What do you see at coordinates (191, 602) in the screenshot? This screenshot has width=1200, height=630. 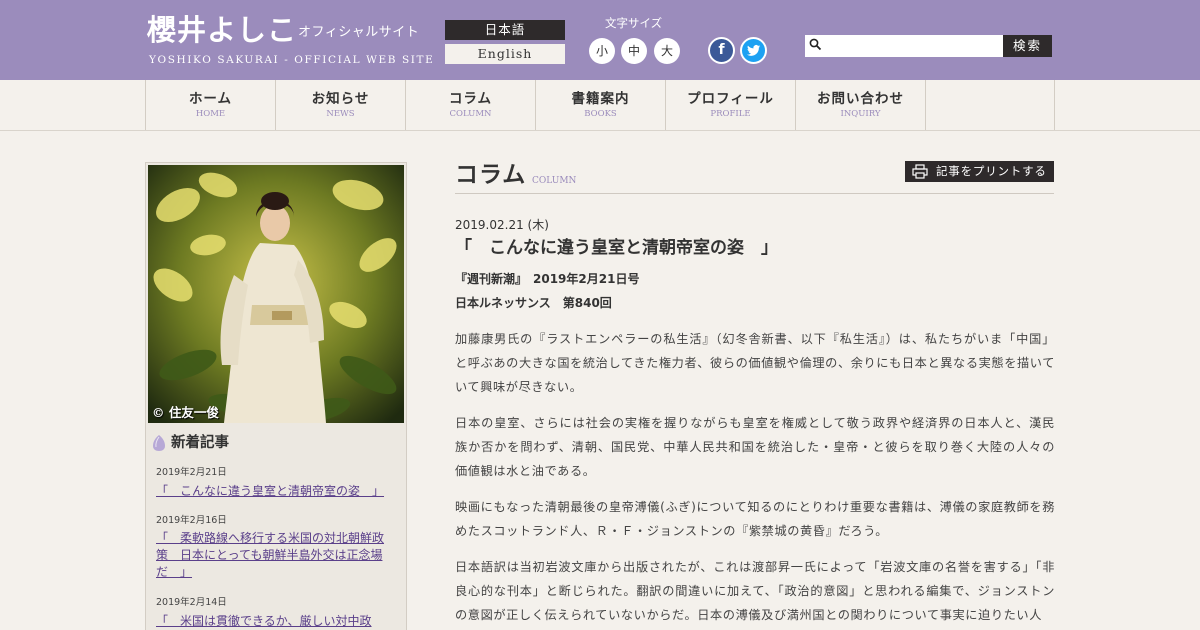 I see `news-date: 2019年2月14日` at bounding box center [191, 602].